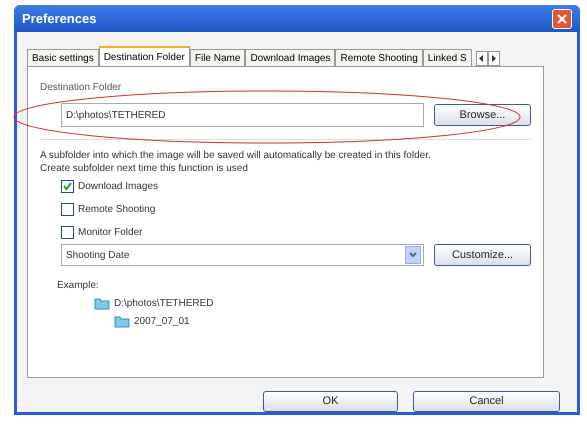 Image resolution: width=587 pixels, height=427 pixels. What do you see at coordinates (242, 115) in the screenshot?
I see `folder-path-field: D:\photos\TETHERED` at bounding box center [242, 115].